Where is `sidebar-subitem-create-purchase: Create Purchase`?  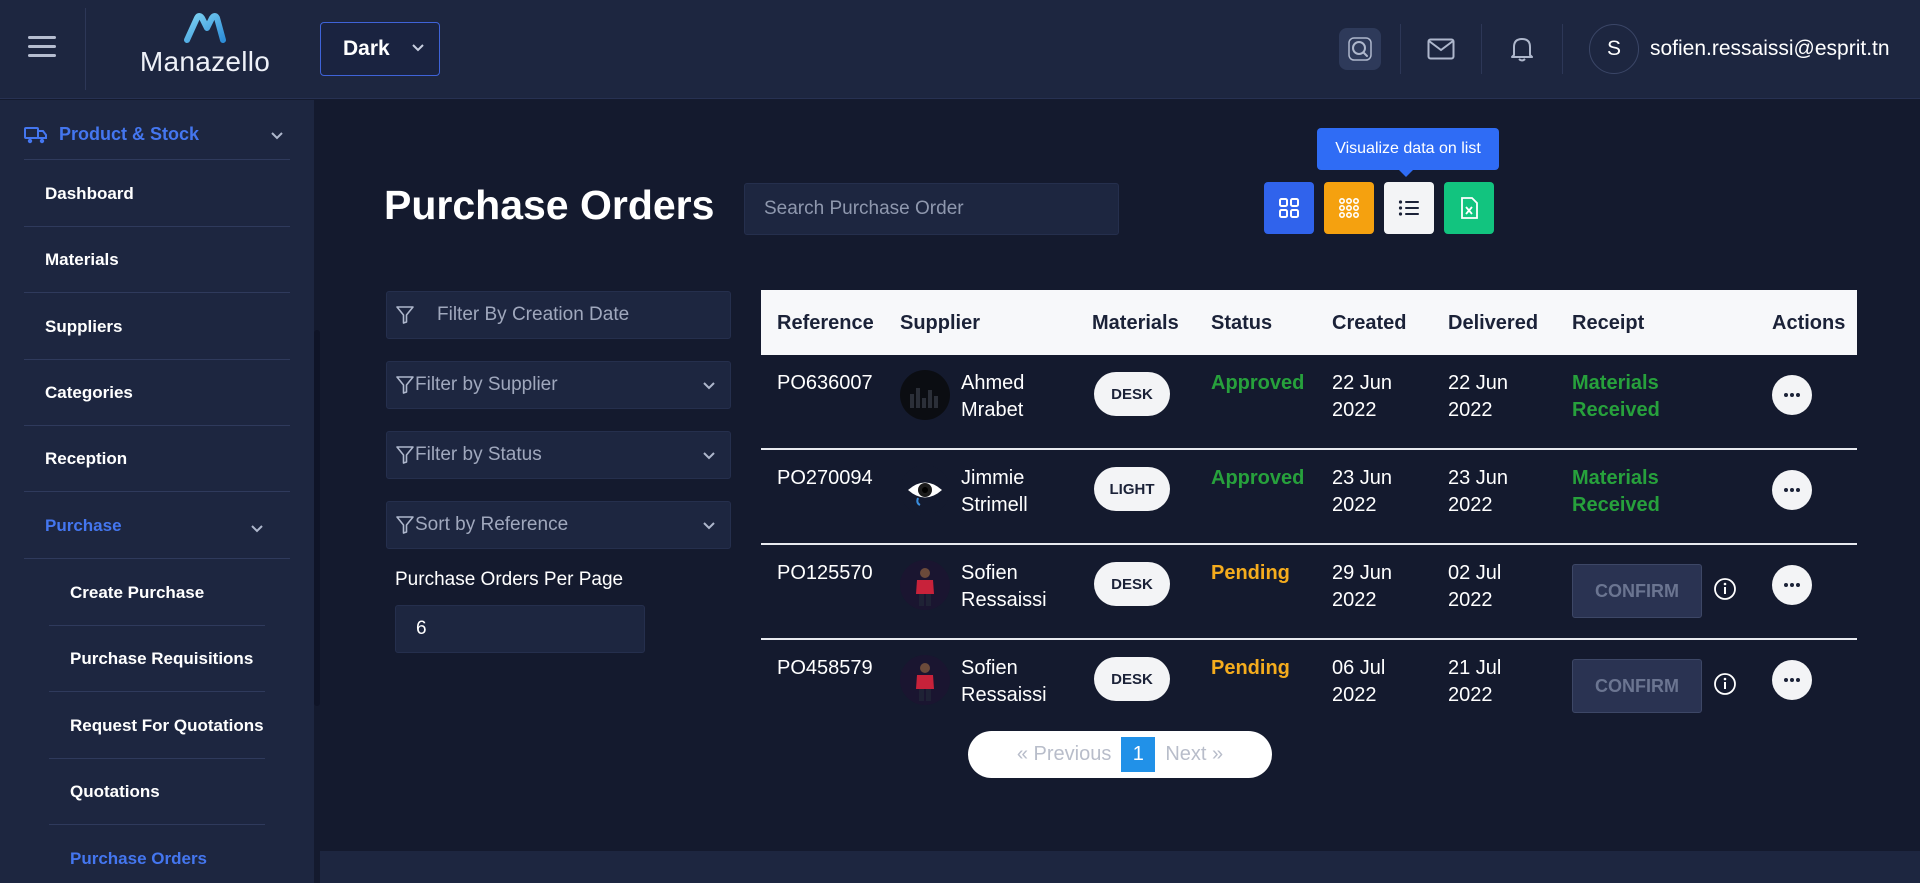
sidebar-subitem-create-purchase: Create Purchase is located at coordinates (157, 593).